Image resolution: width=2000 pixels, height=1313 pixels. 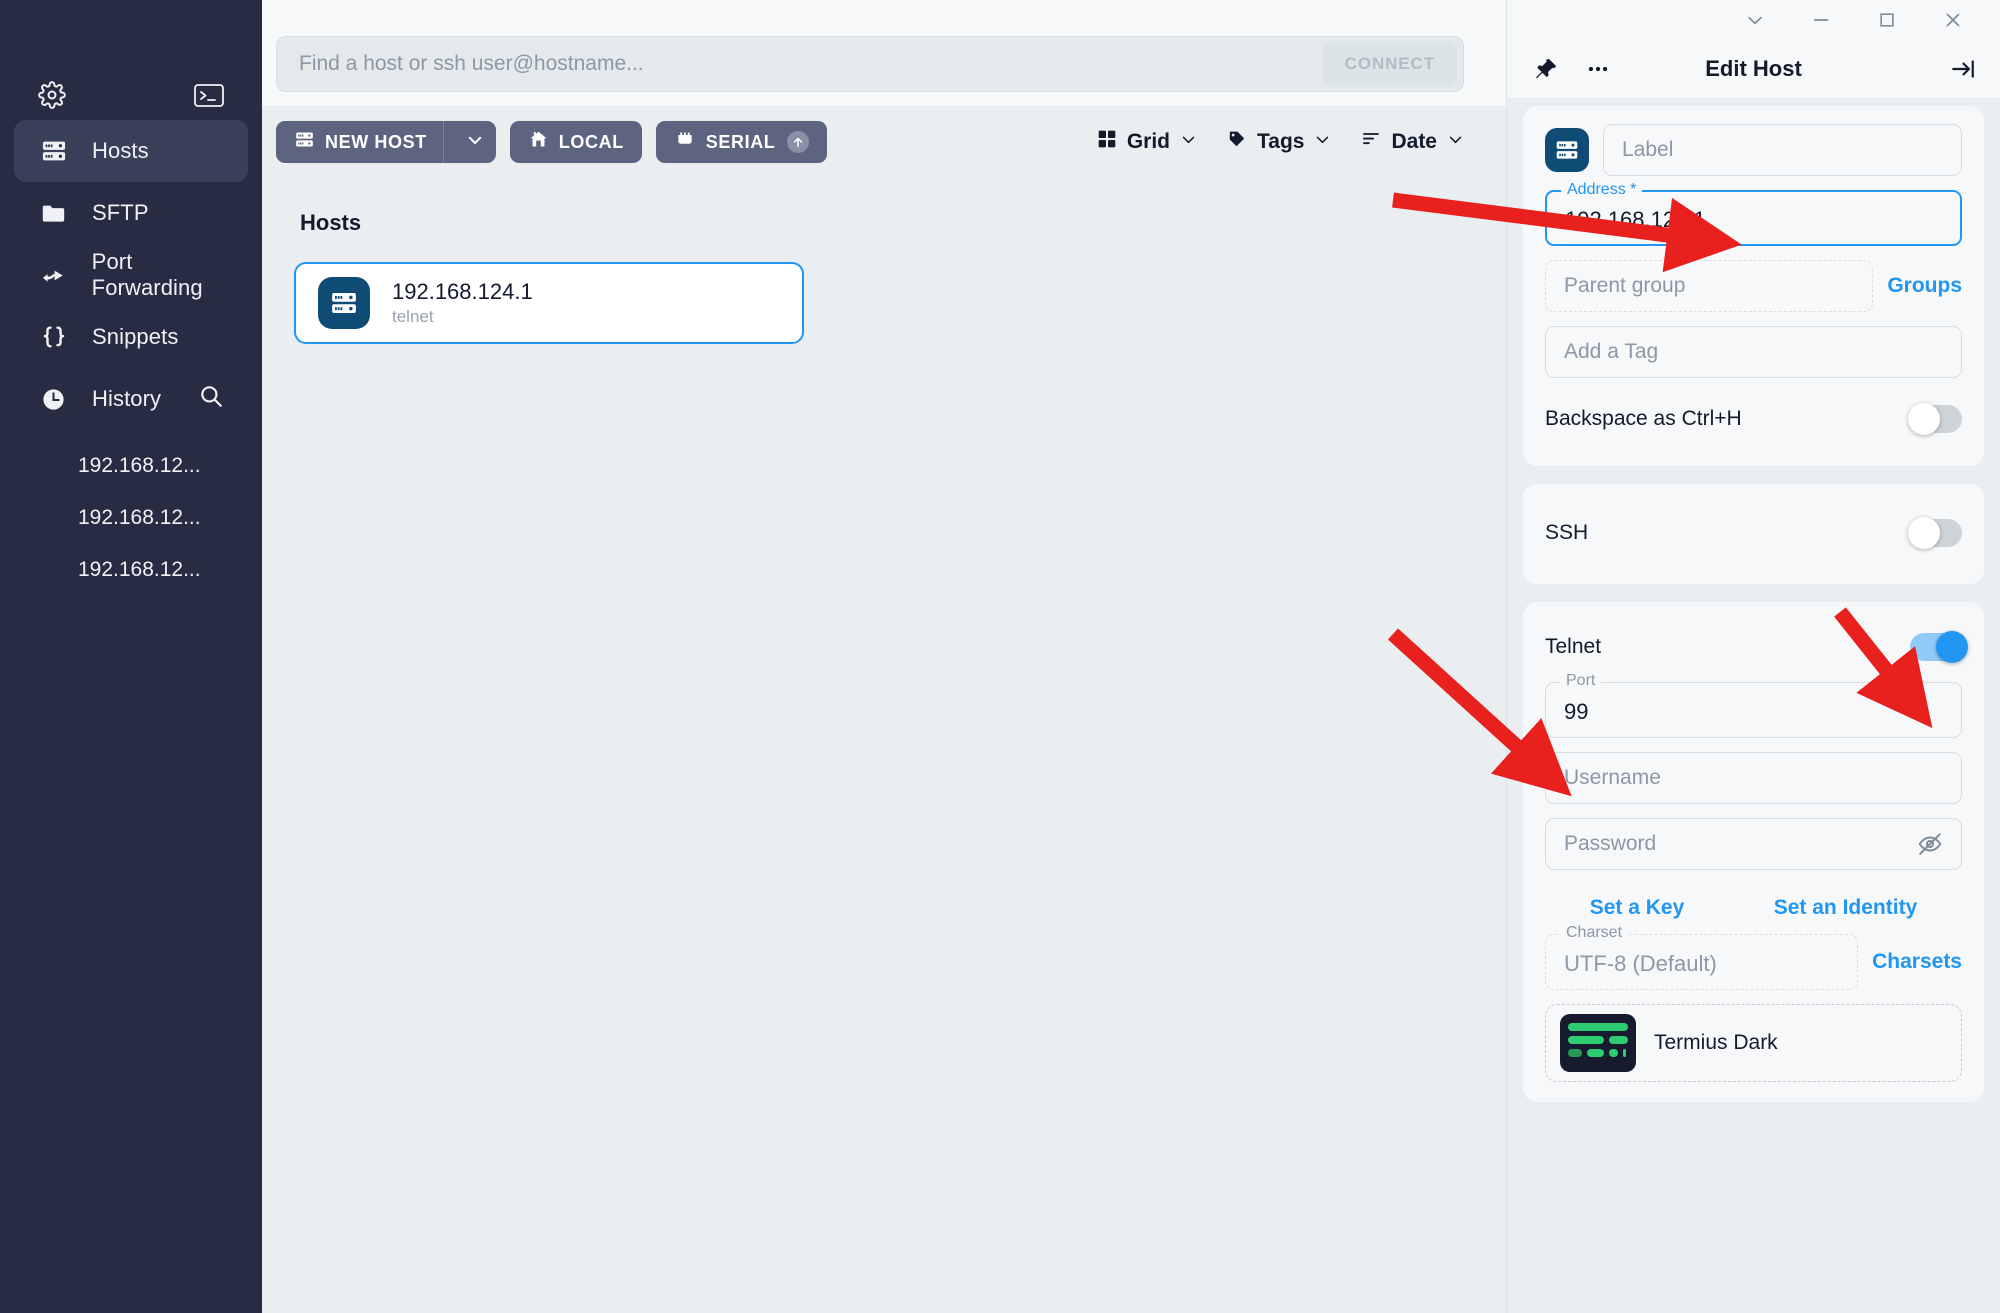 I want to click on sidebar-item-label: Port Forwarding, so click(x=147, y=274).